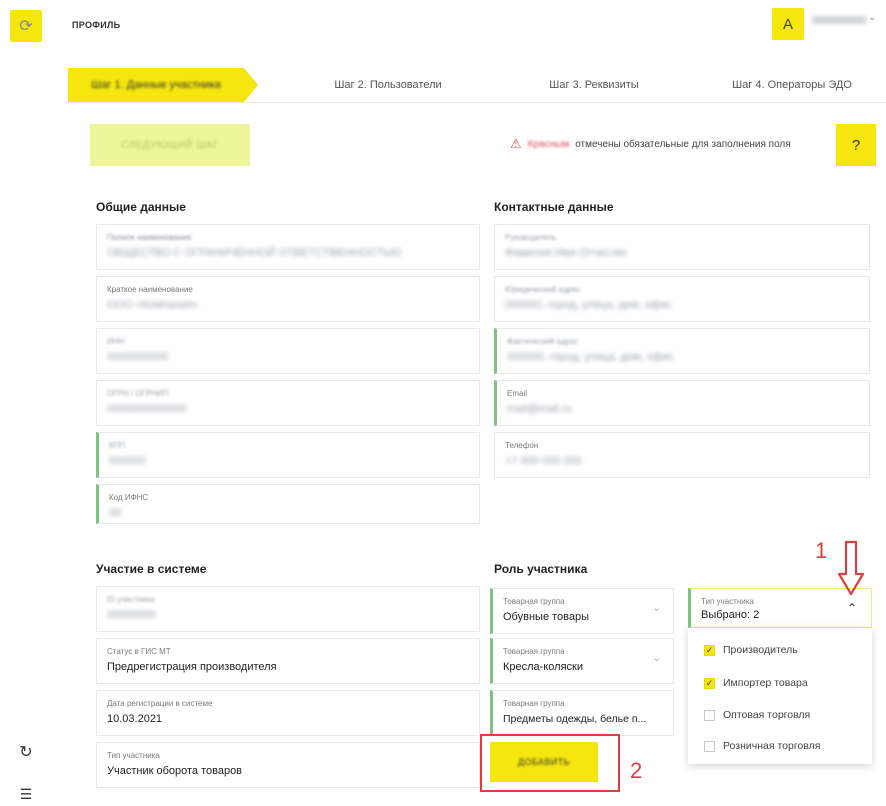 The width and height of the screenshot is (886, 806). What do you see at coordinates (792, 85) in the screenshot?
I see `tab-step-4: Шаг 4. Операторы ЭДО` at bounding box center [792, 85].